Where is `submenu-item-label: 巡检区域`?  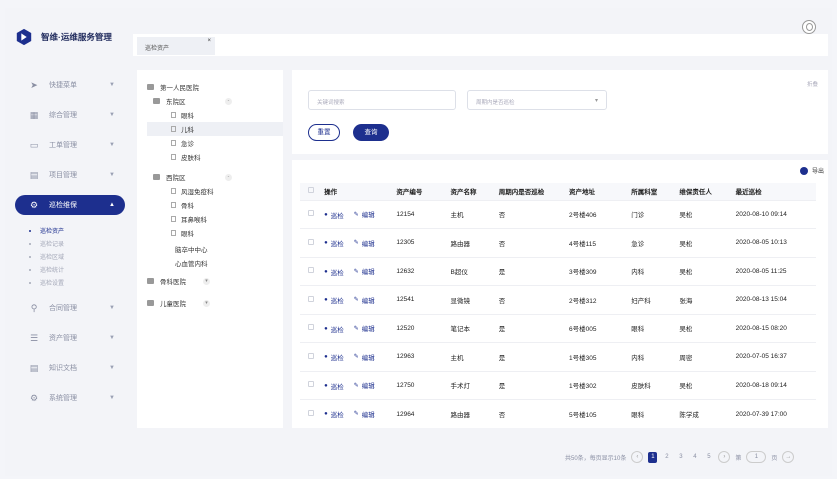 submenu-item-label: 巡检区域 is located at coordinates (52, 258).